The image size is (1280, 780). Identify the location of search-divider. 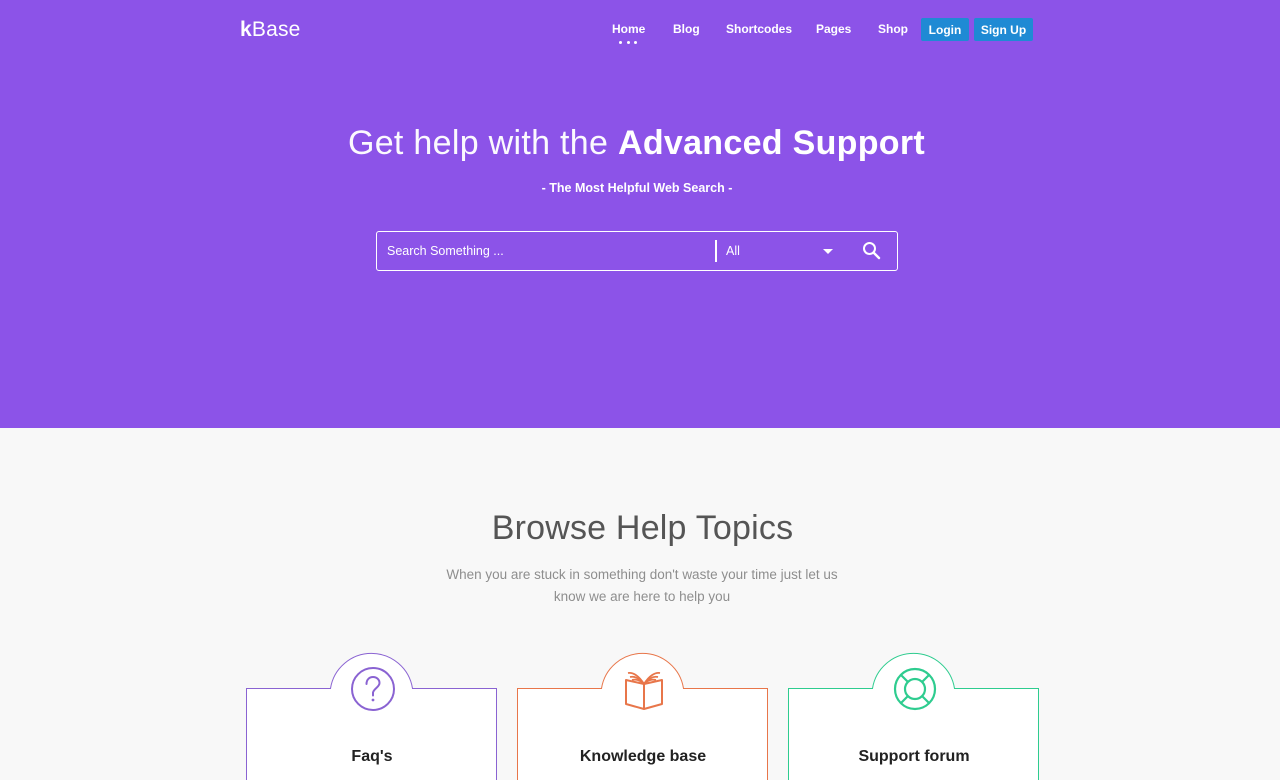
(716, 251).